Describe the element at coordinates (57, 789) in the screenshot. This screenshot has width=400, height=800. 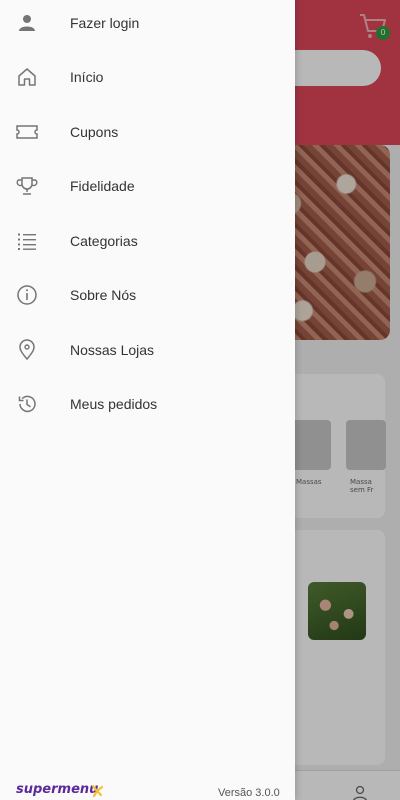
I see `brand-logo: supermenu` at that location.